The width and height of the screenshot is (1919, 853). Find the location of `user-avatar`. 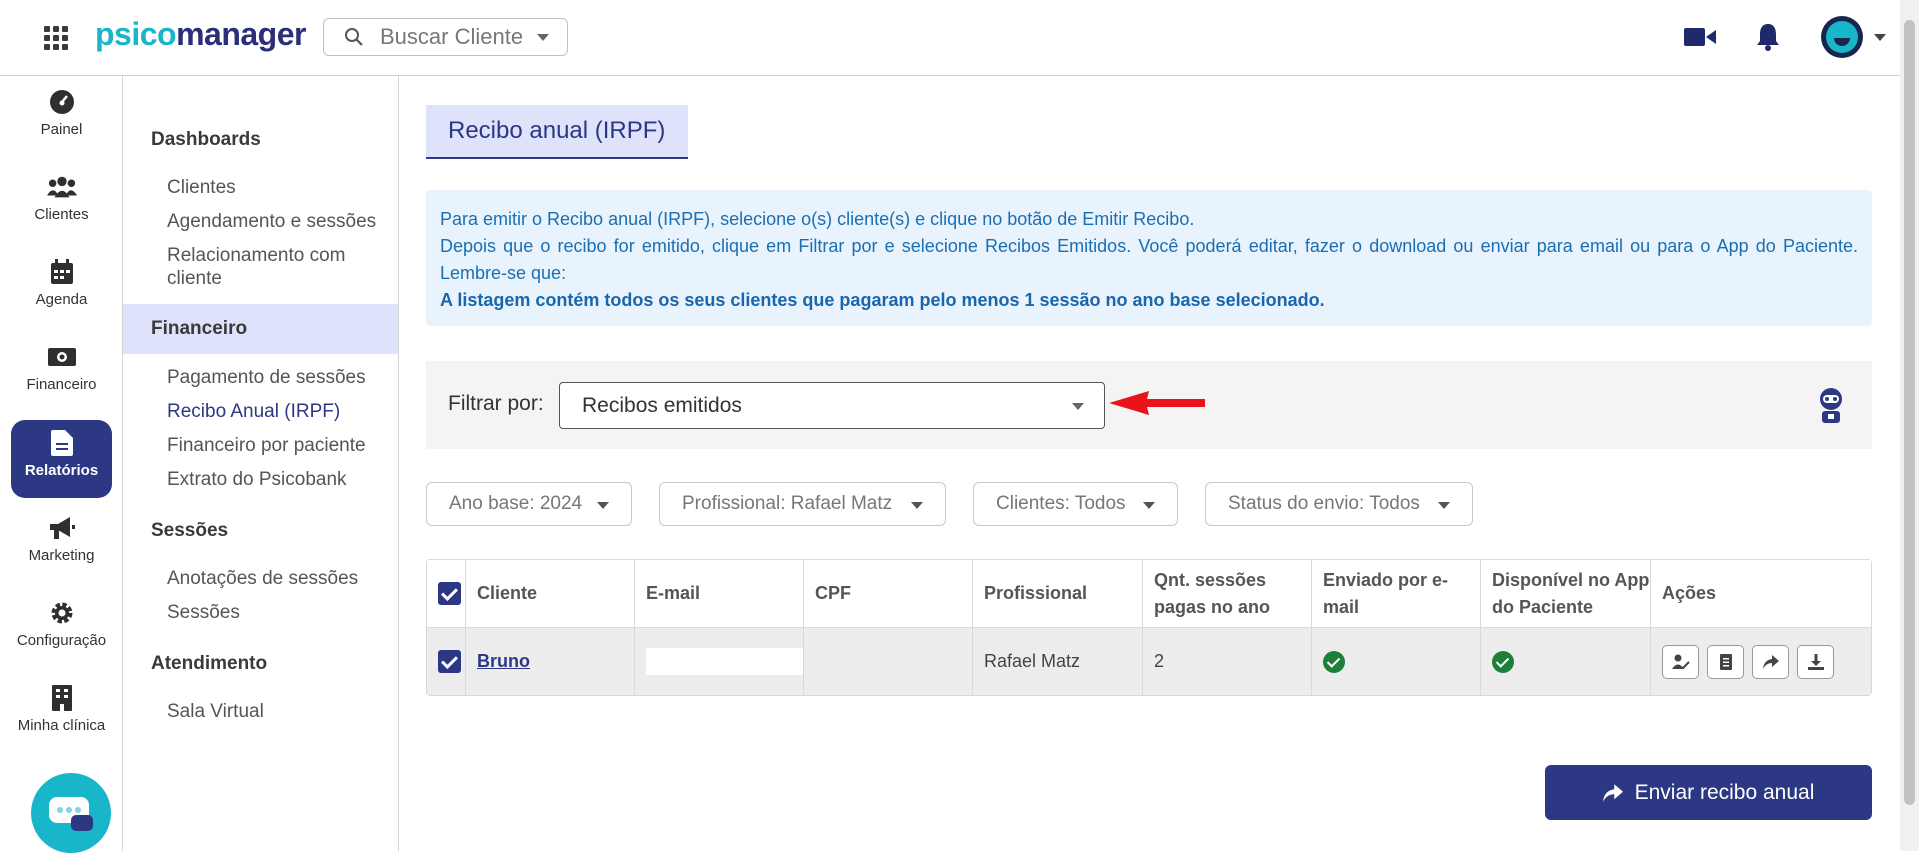

user-avatar is located at coordinates (1842, 37).